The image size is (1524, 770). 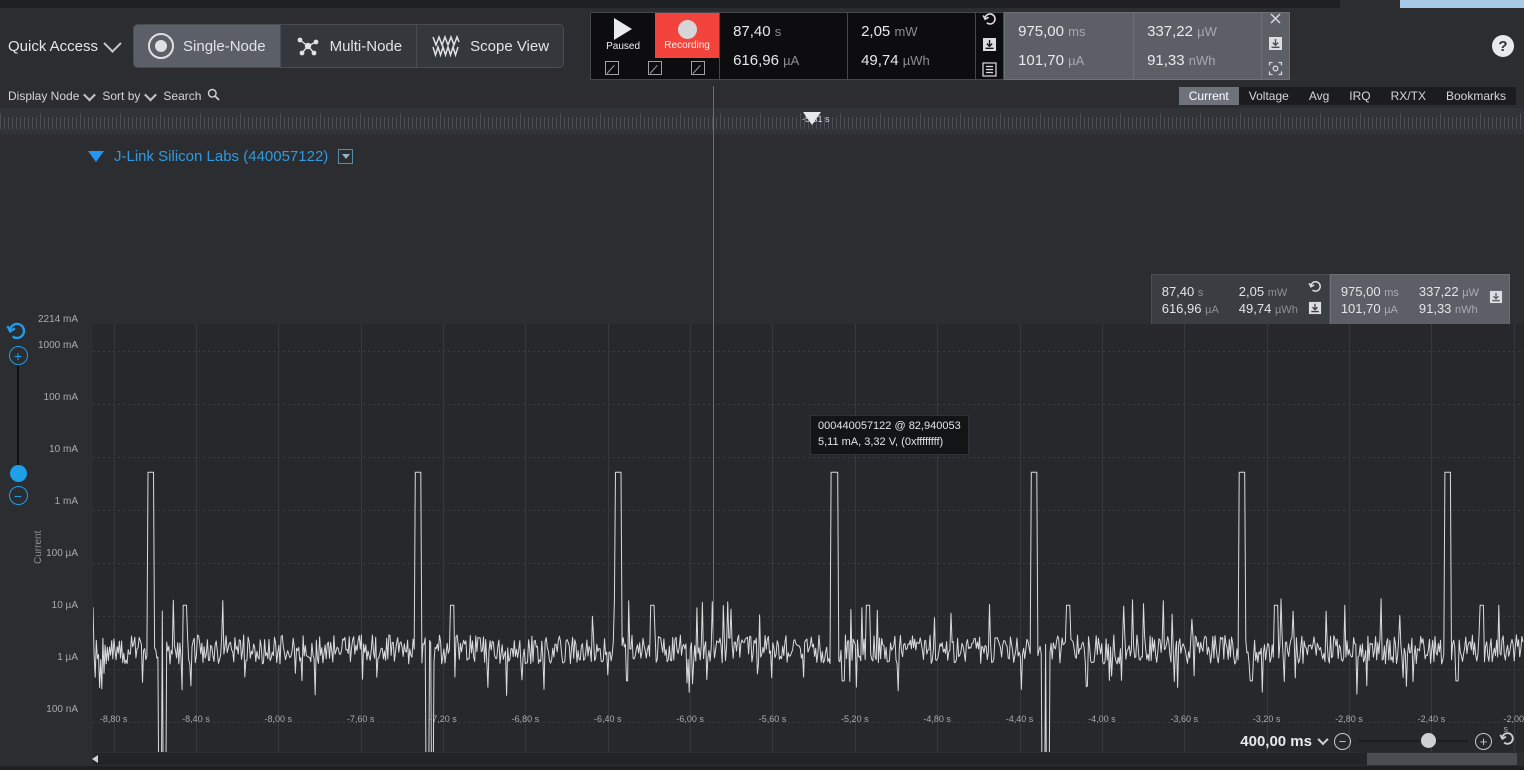 I want to click on value: 87,40, so click(x=1178, y=291).